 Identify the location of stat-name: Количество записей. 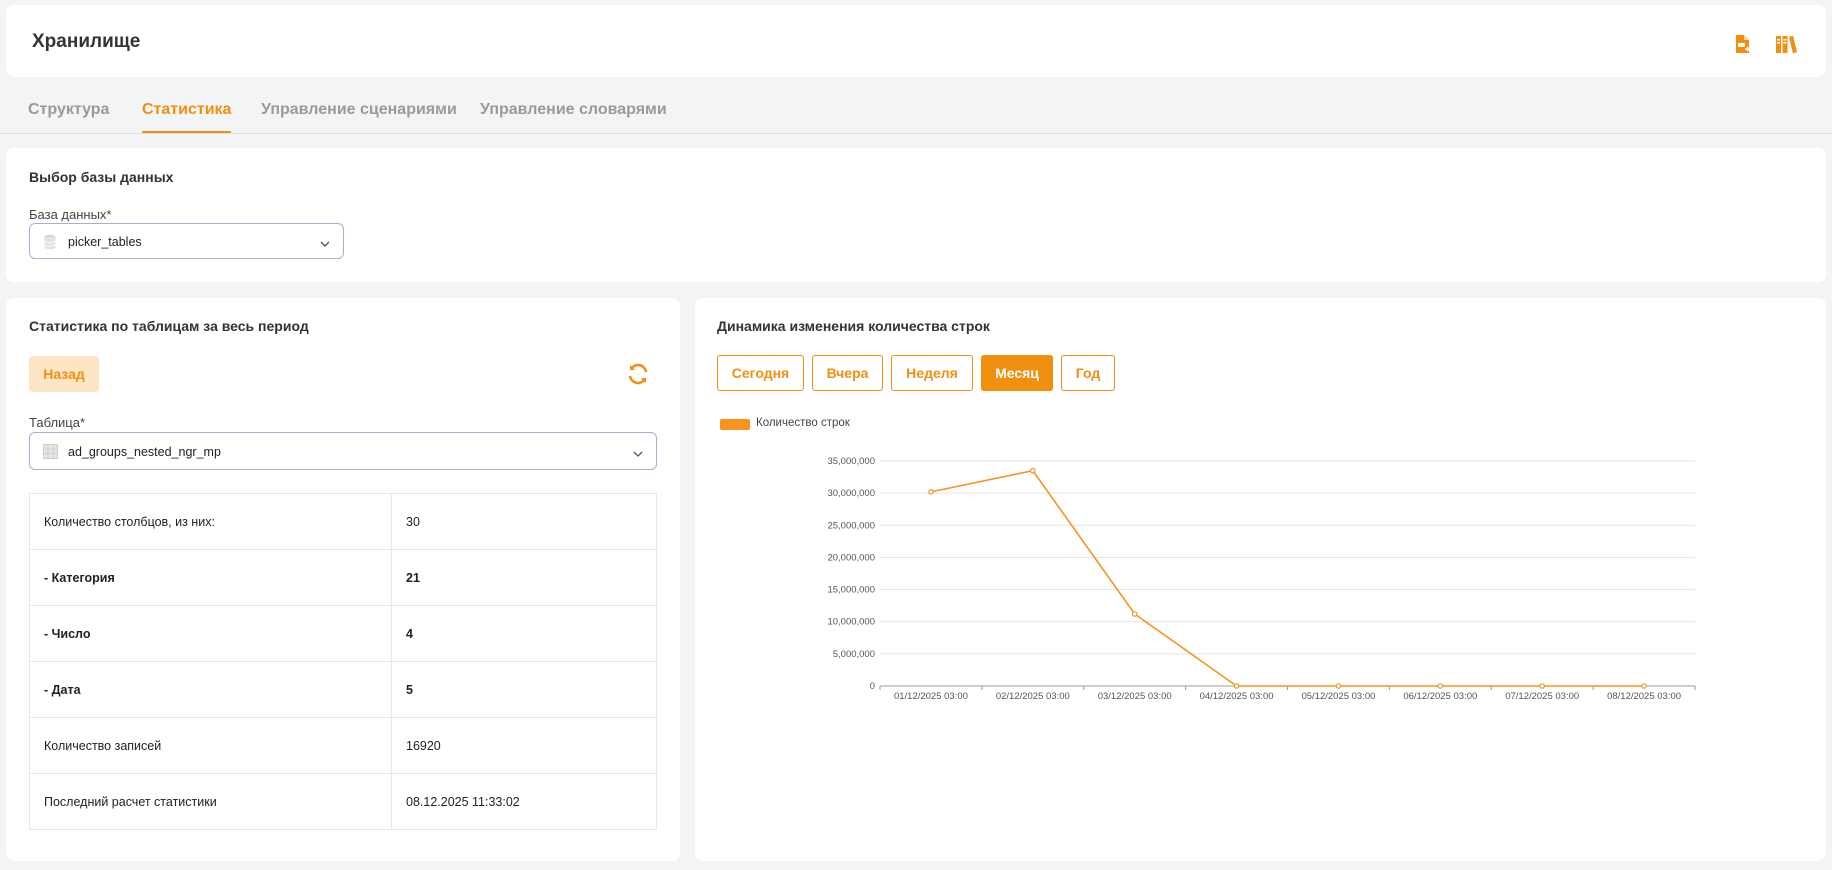
(210, 745).